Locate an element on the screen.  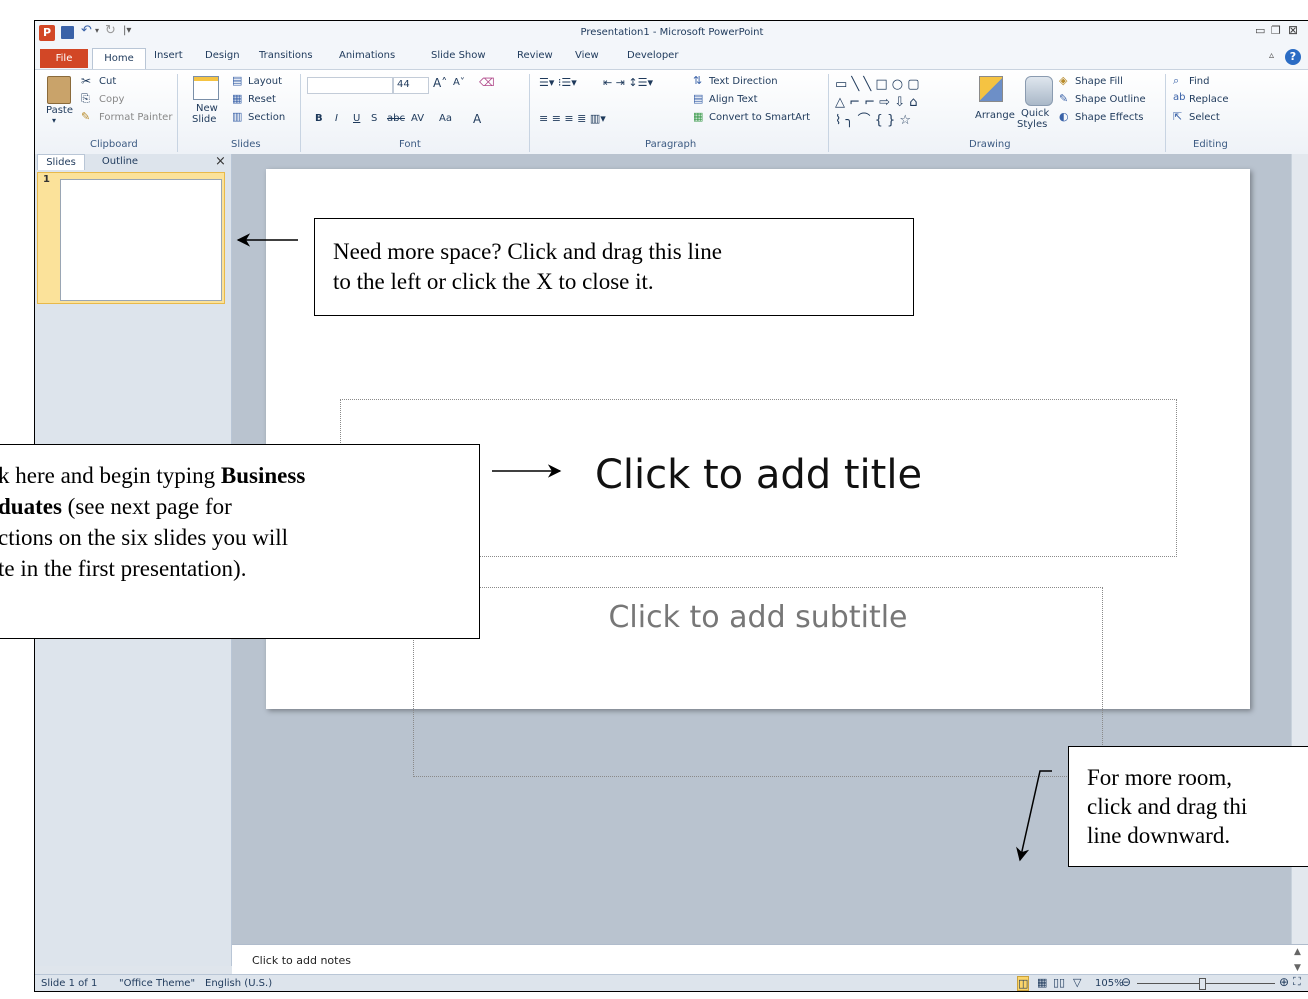
clear-formatting-icon: ⌫ is located at coordinates (487, 82).